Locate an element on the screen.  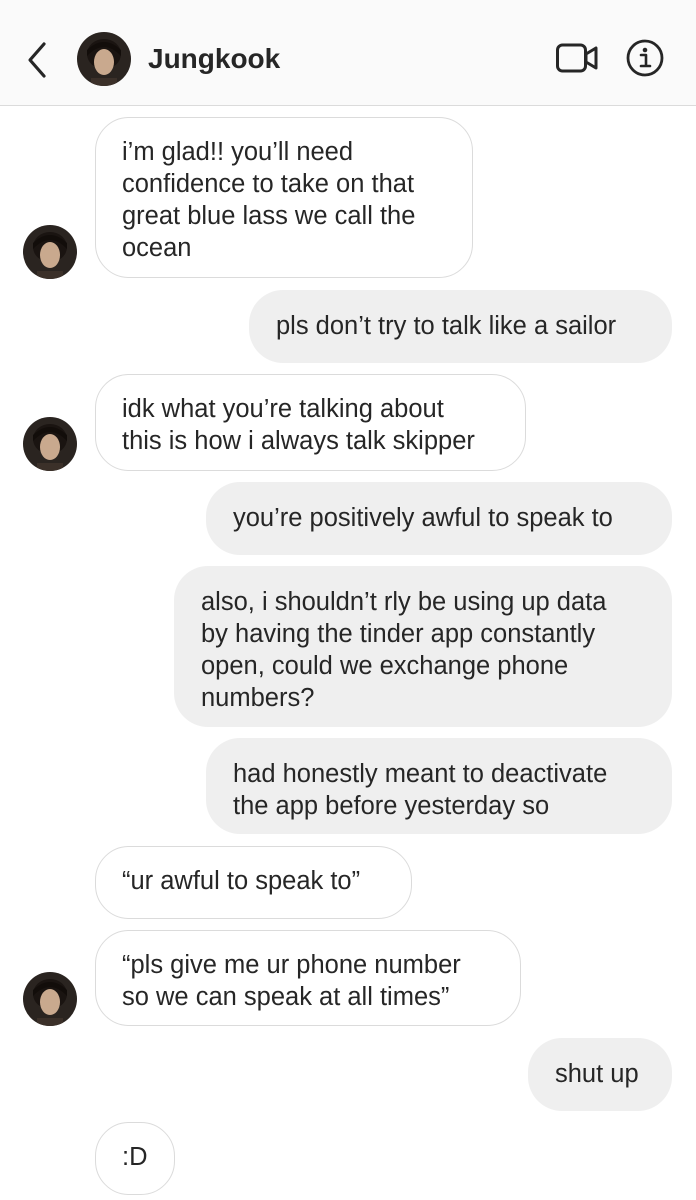
message-text: “pls give me ur phone number is located at coordinates (291, 965).